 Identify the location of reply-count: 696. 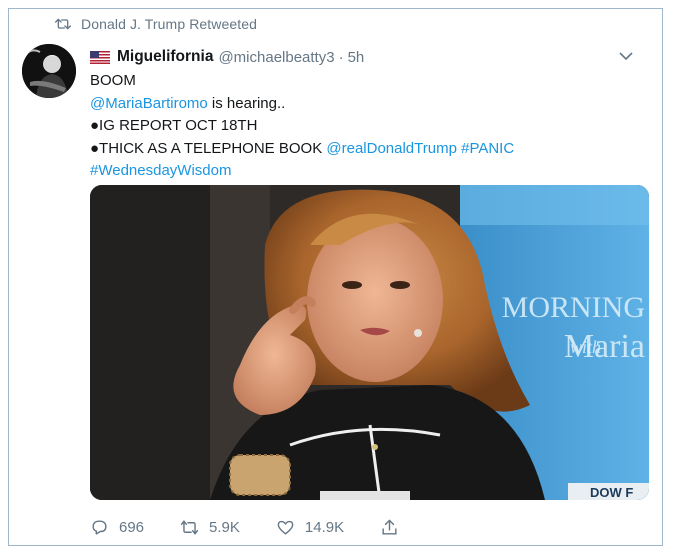
(132, 527).